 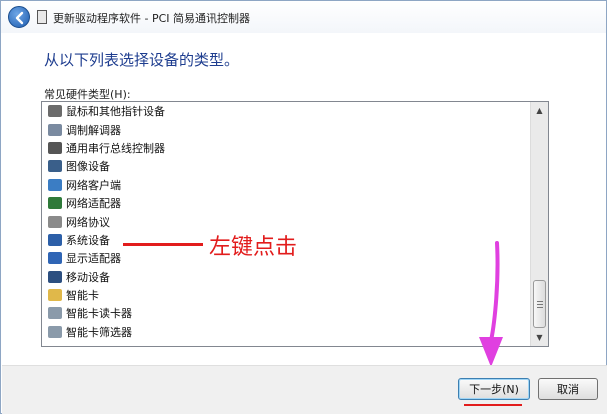 What do you see at coordinates (55, 331) in the screenshot?
I see `smart-card-filter-icon` at bounding box center [55, 331].